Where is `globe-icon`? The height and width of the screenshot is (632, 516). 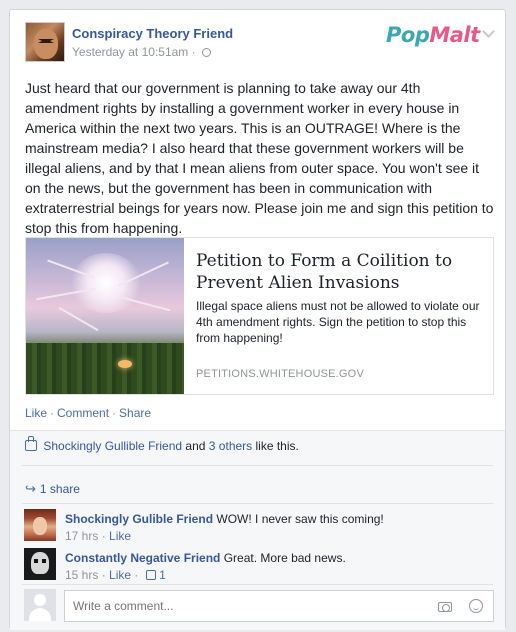 globe-icon is located at coordinates (206, 52).